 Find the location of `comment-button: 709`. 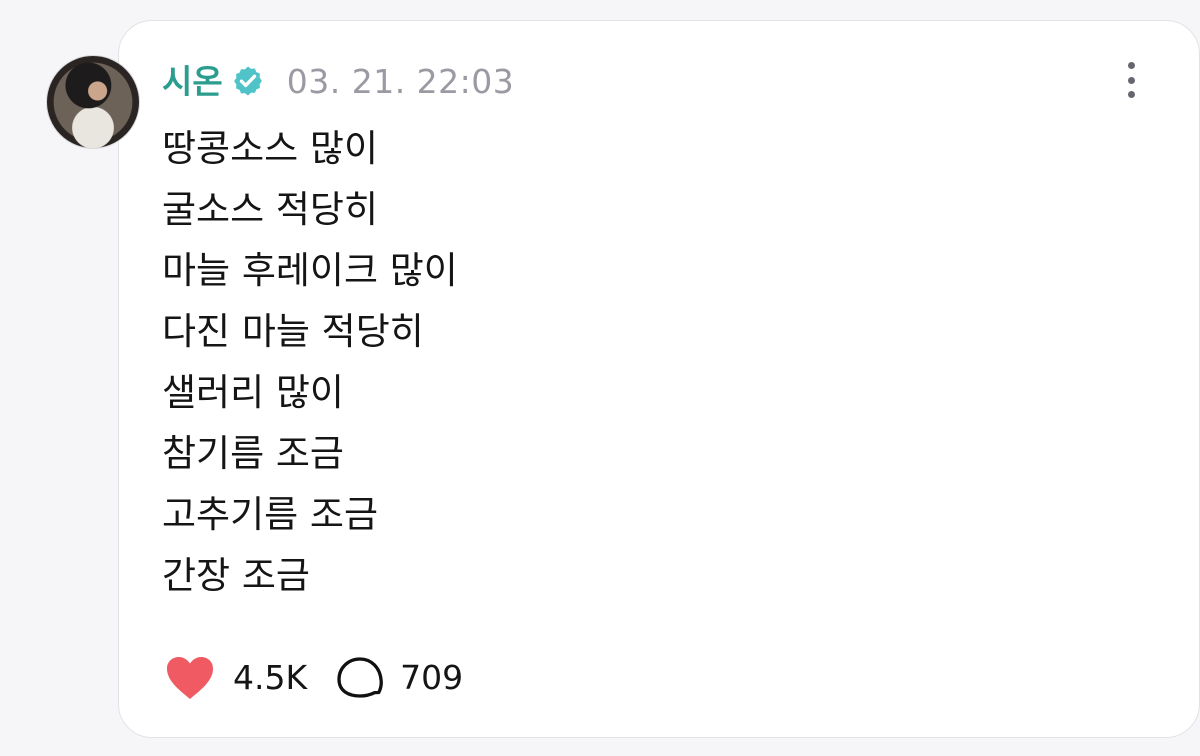

comment-button: 709 is located at coordinates (399, 677).